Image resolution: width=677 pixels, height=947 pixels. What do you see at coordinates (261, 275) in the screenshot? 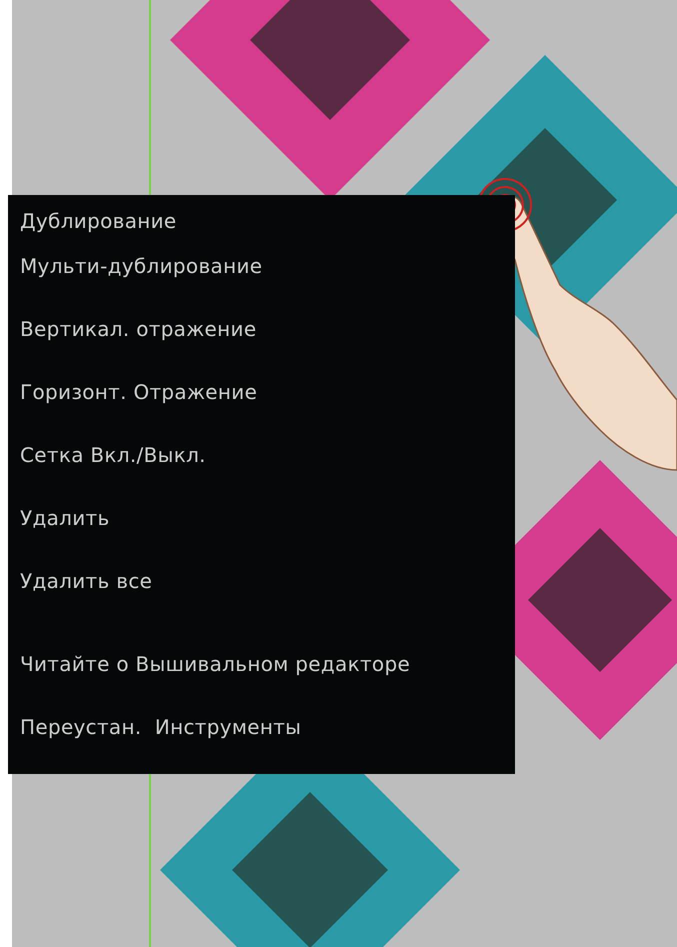
I see `menu-item: Мульти-дублирование` at bounding box center [261, 275].